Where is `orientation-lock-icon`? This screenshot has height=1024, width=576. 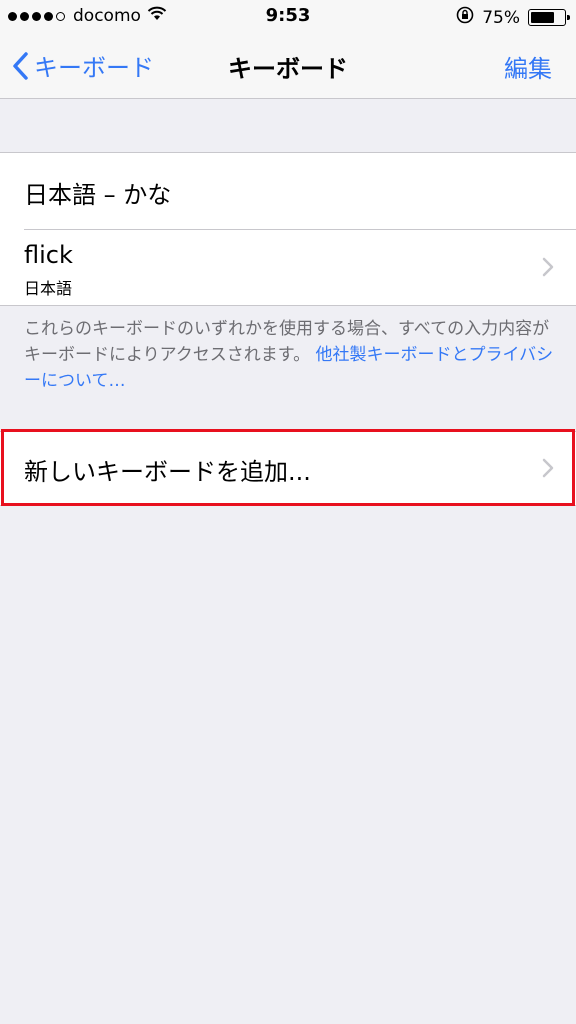 orientation-lock-icon is located at coordinates (465, 17).